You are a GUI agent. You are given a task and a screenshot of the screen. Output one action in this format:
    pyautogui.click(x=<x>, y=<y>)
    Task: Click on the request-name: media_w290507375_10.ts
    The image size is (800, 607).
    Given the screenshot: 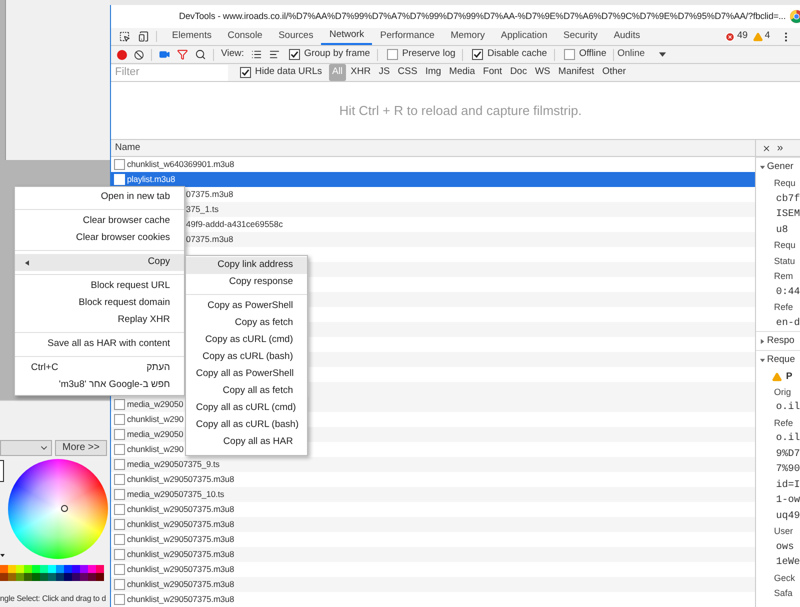 What is the action you would take?
    pyautogui.click(x=175, y=494)
    